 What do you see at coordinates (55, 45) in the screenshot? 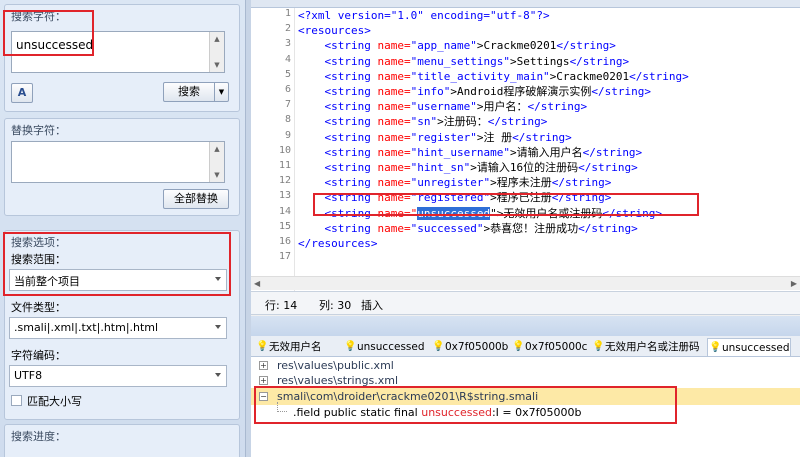
I see `search-input-value: unsuccessed` at bounding box center [55, 45].